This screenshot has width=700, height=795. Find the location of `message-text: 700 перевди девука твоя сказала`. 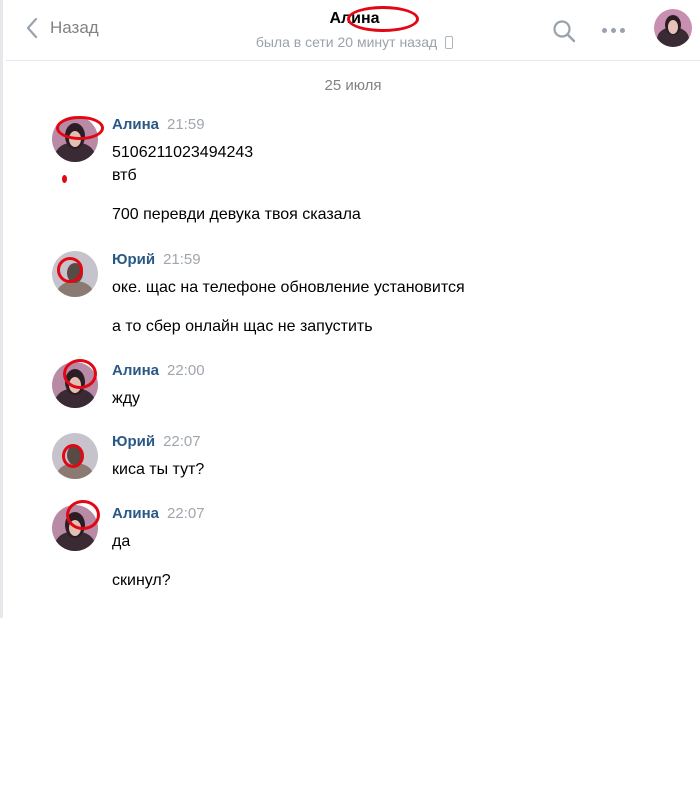

message-text: 700 перевди девука твоя сказала is located at coordinates (236, 214).